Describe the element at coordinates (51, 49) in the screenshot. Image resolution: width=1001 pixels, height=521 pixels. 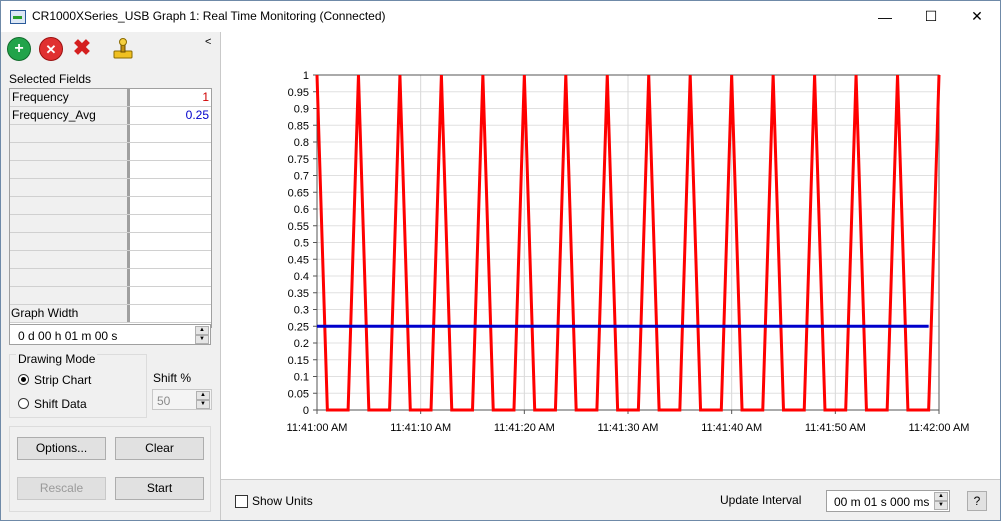
I see `remove-icon: ✕` at that location.